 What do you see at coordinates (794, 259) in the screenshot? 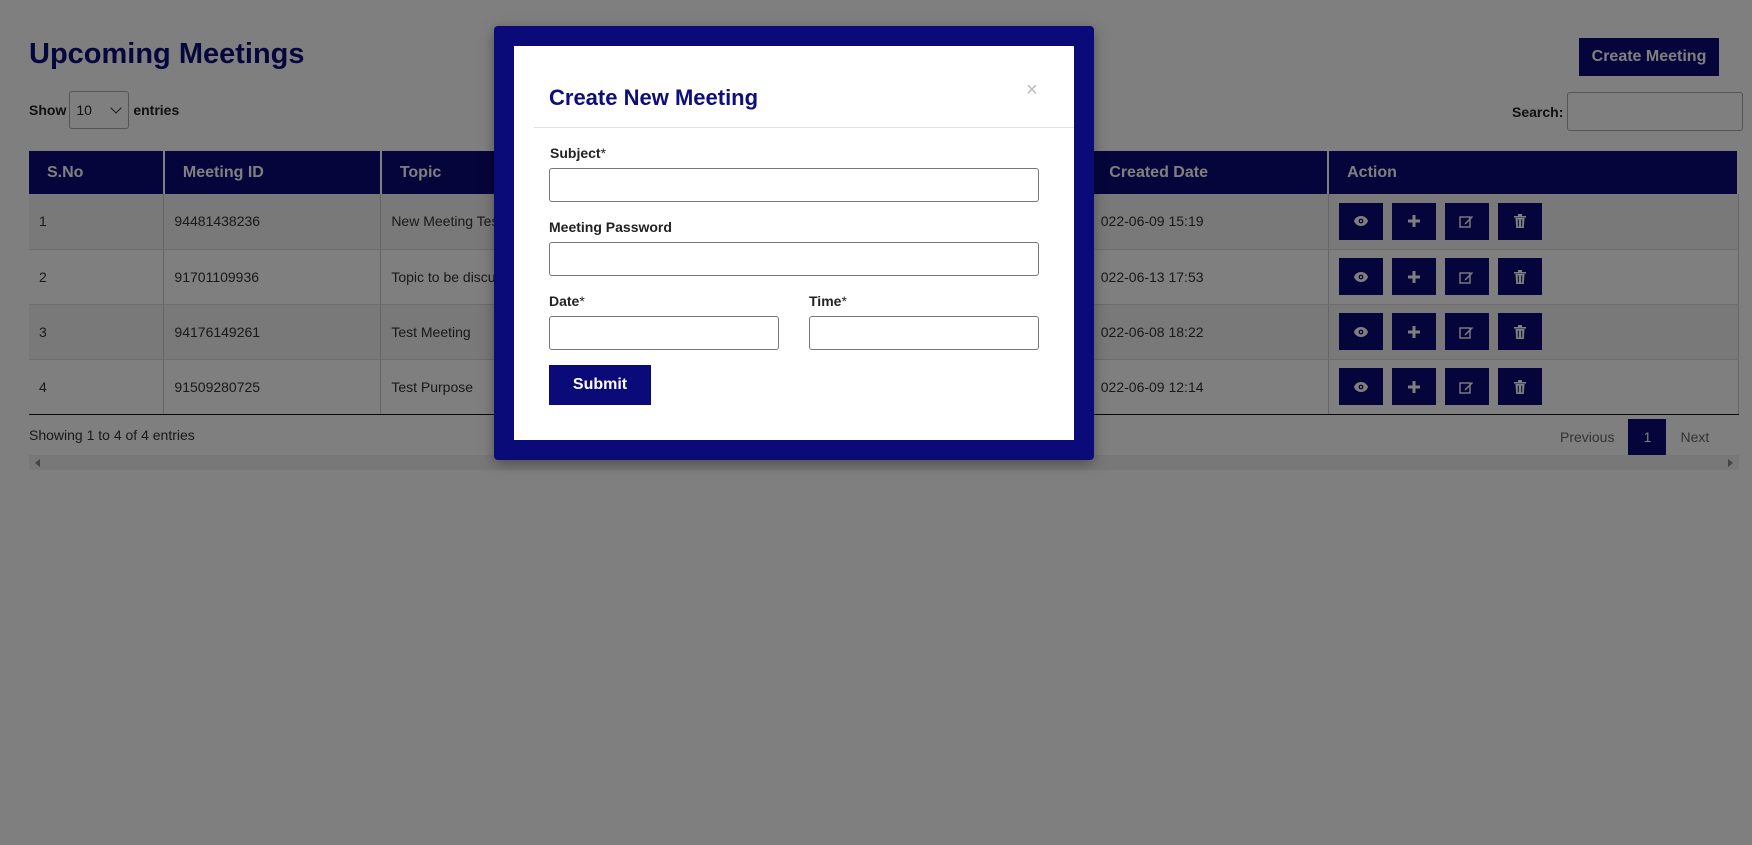
I see `meeting-password-input` at bounding box center [794, 259].